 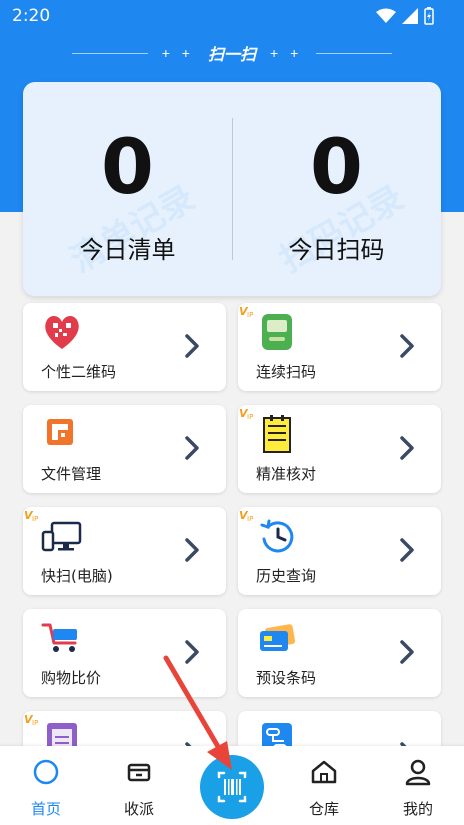 I want to click on tile-price-compare: 购物比价, so click(x=124, y=653).